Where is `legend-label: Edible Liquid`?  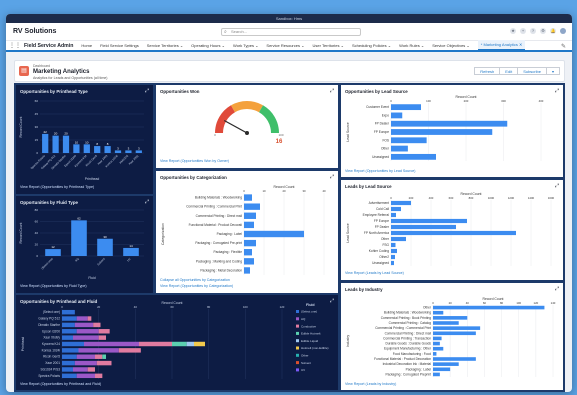
legend-label: Edible Liquid is located at coordinates (310, 341).